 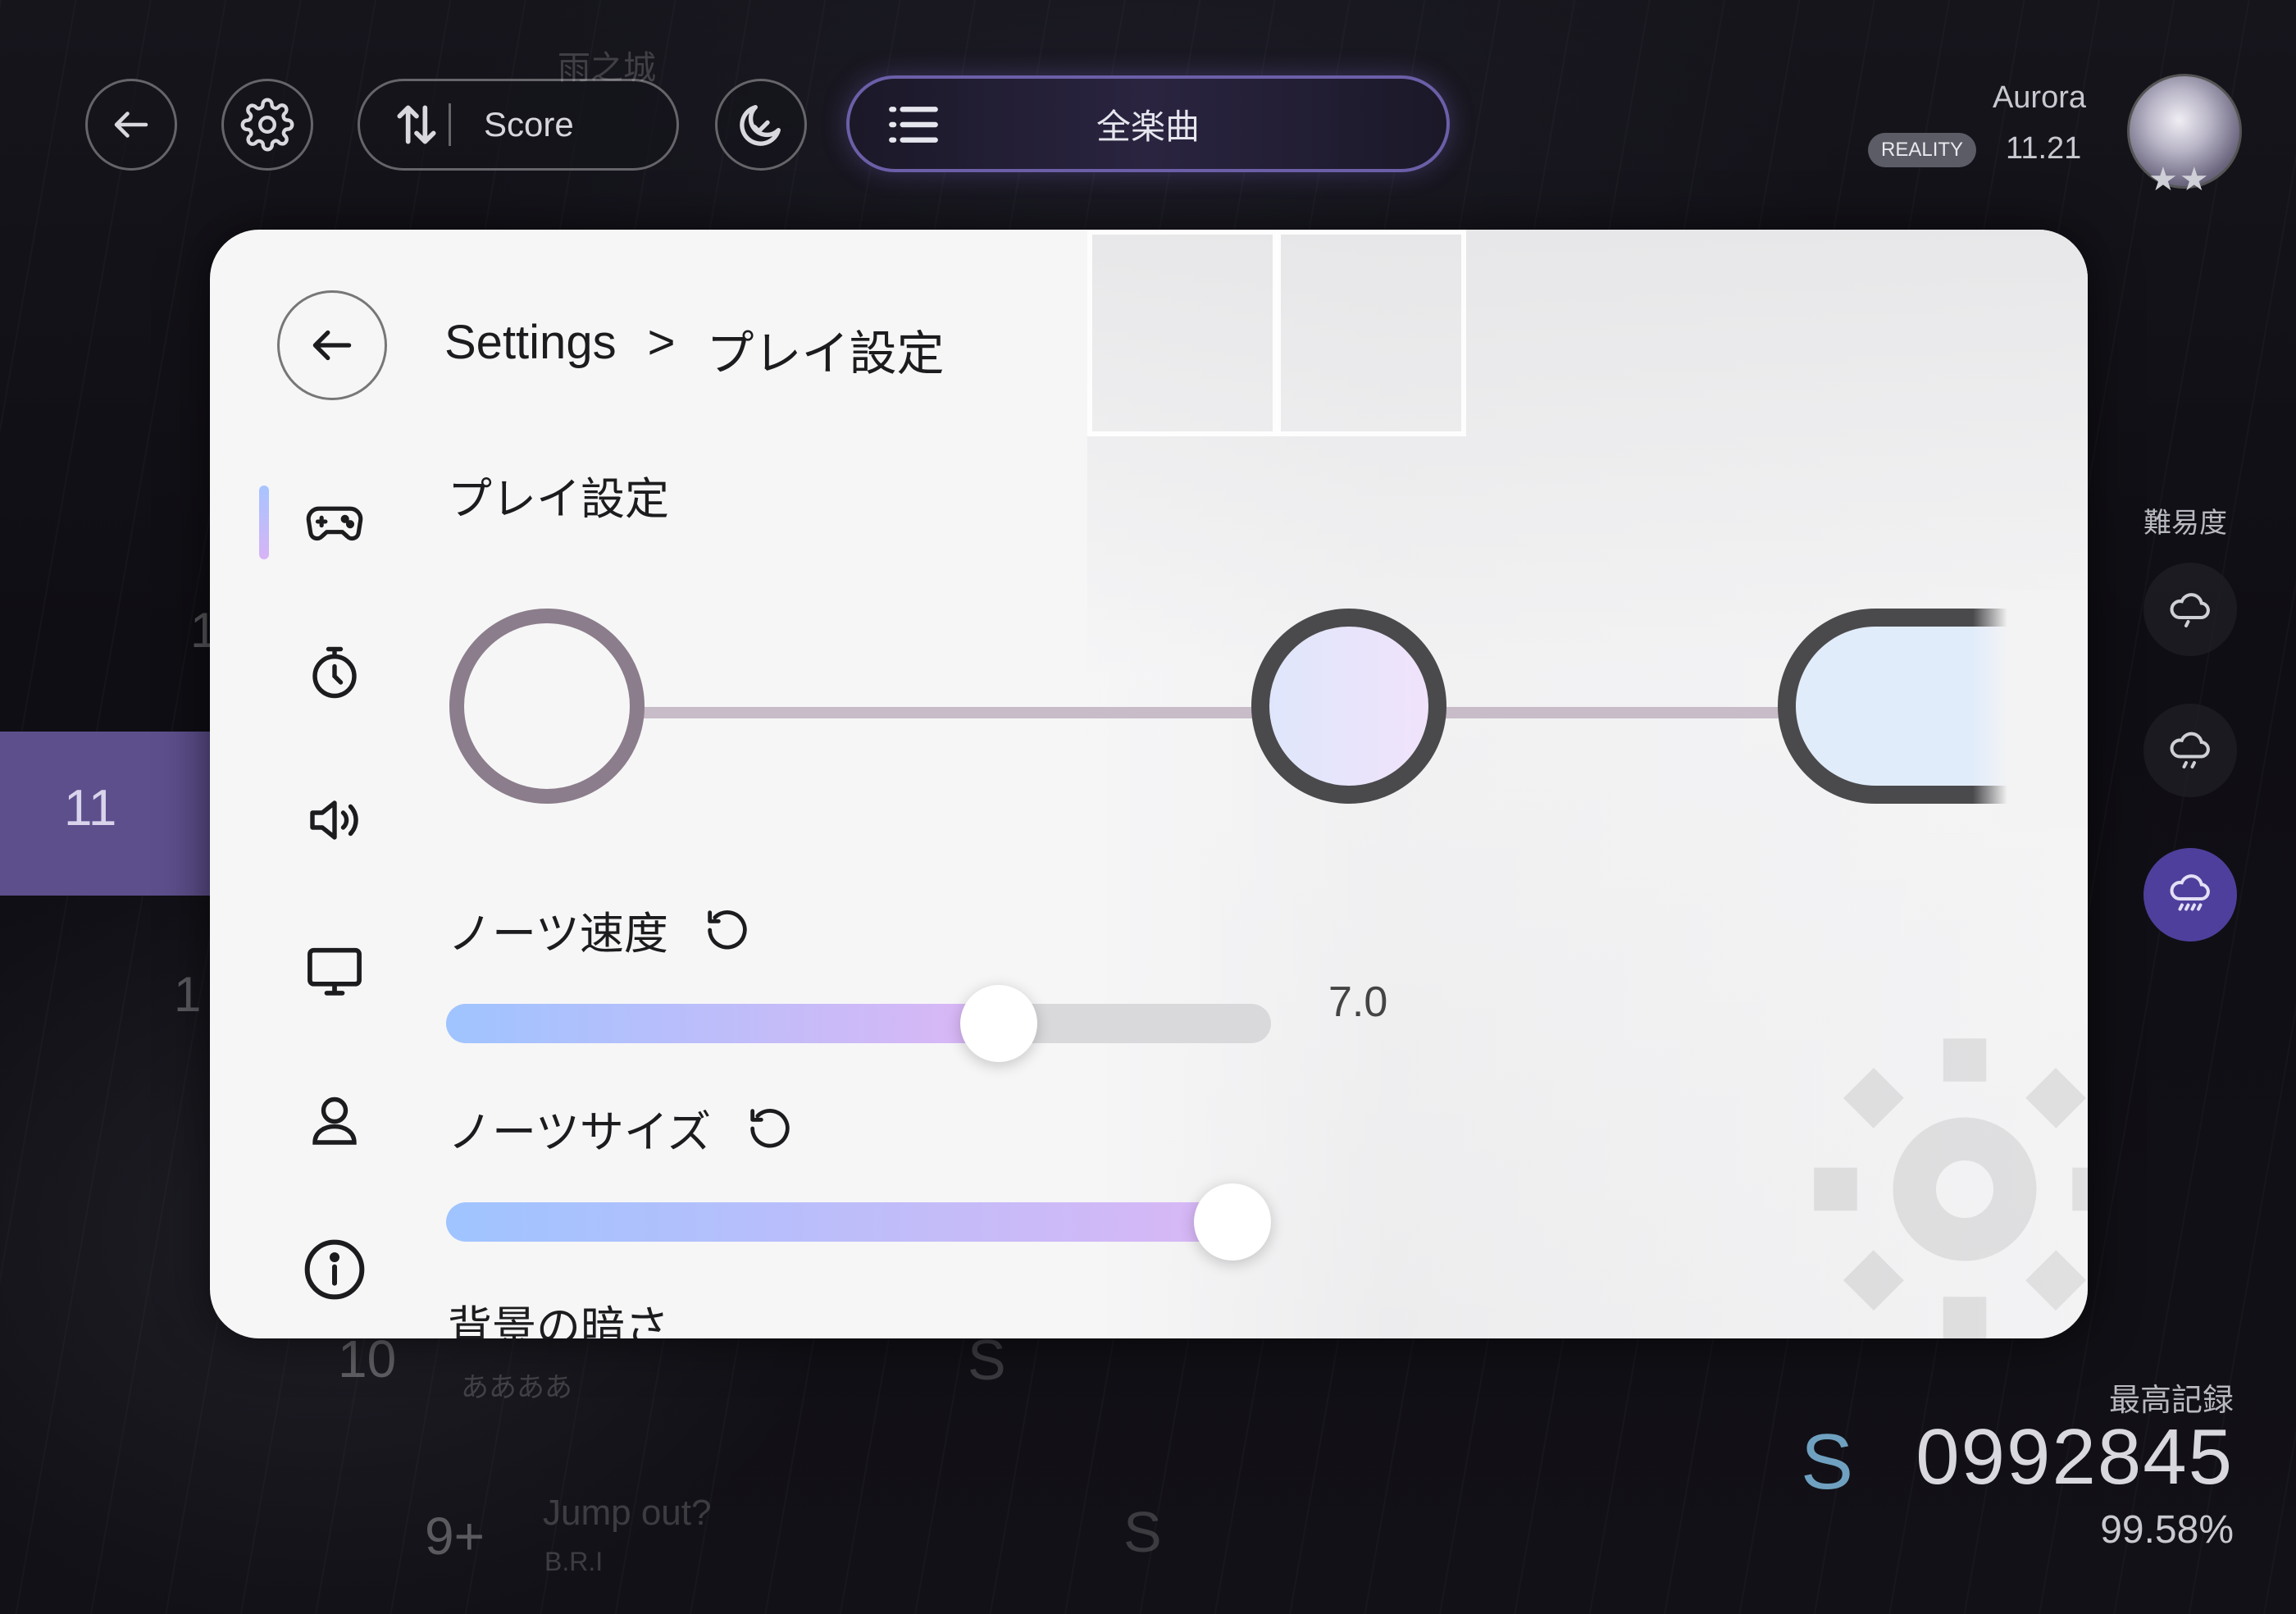 What do you see at coordinates (607, 68) in the screenshot?
I see `song-title-behind: 雨之城` at bounding box center [607, 68].